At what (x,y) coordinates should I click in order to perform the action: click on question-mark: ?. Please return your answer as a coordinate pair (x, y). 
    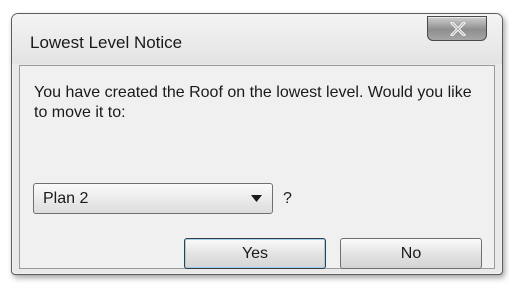
    Looking at the image, I should click on (287, 198).